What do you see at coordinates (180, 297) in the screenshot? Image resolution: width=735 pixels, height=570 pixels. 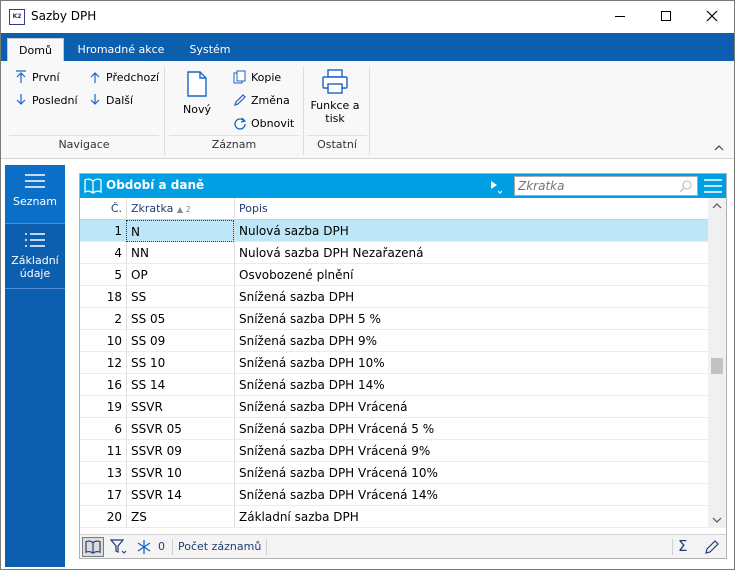 I see `row-code-cell: SS` at bounding box center [180, 297].